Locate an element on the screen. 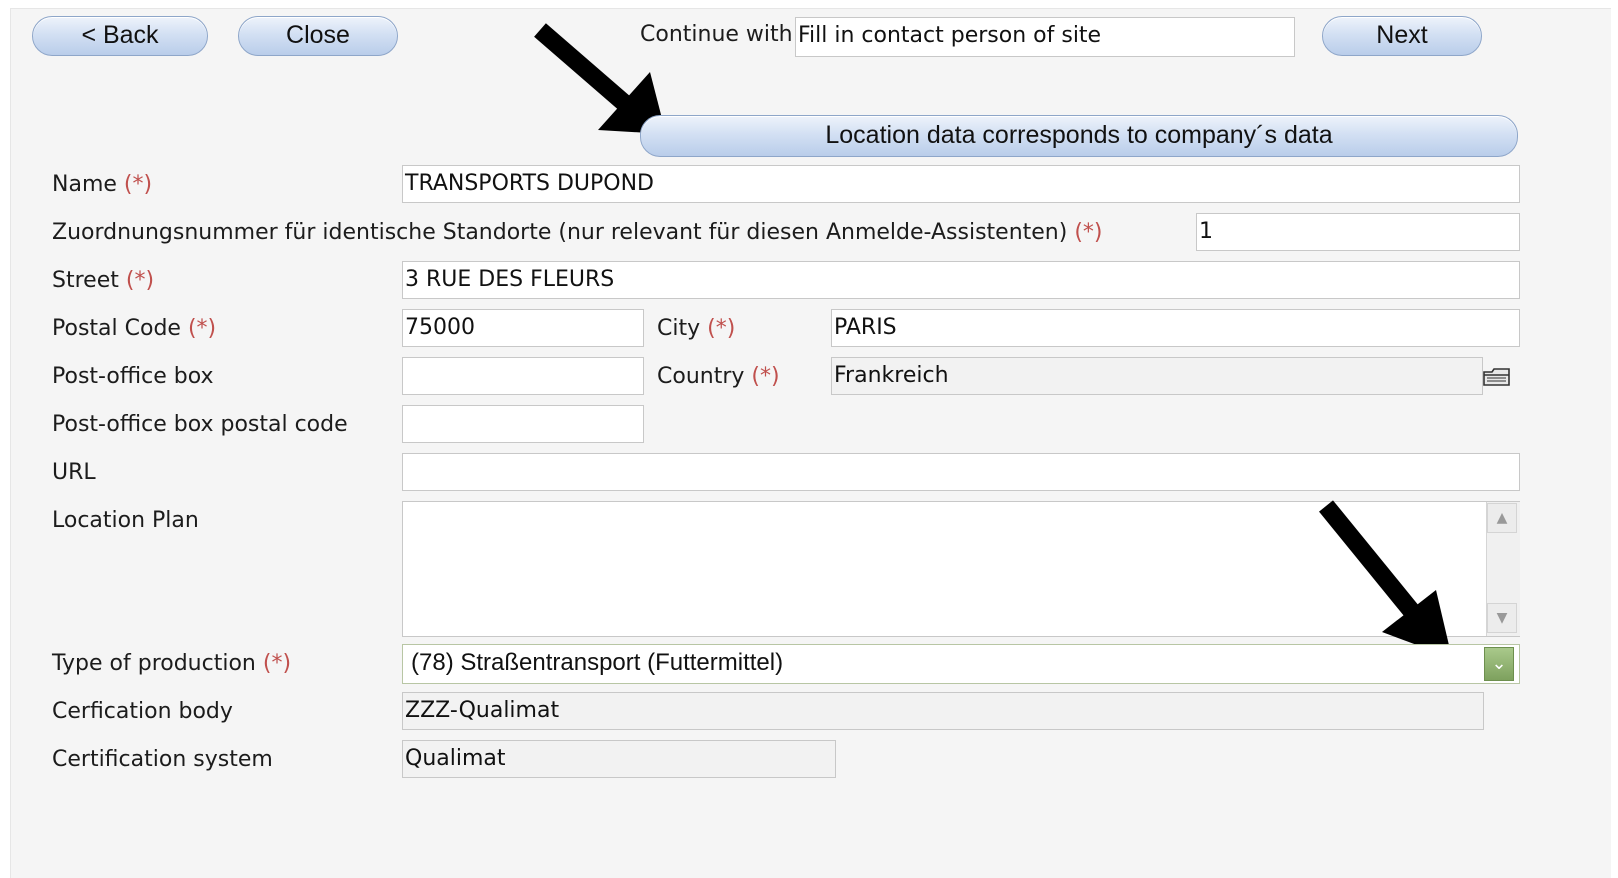 This screenshot has height=878, width=1618. pobox-label: Post-office box is located at coordinates (133, 376).